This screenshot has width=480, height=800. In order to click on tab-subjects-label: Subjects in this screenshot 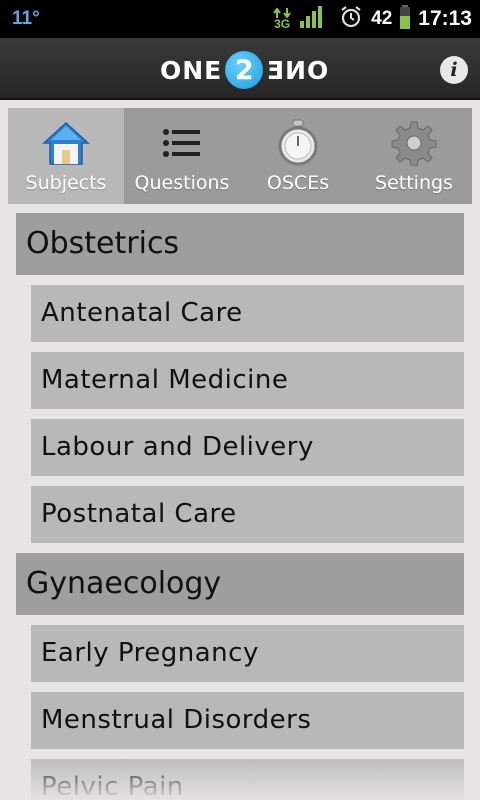, I will do `click(66, 183)`.